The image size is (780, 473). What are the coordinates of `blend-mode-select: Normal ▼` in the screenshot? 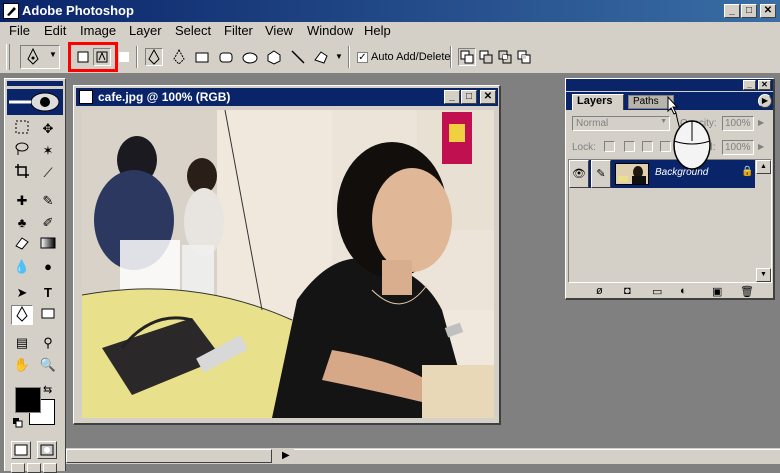 It's located at (621, 123).